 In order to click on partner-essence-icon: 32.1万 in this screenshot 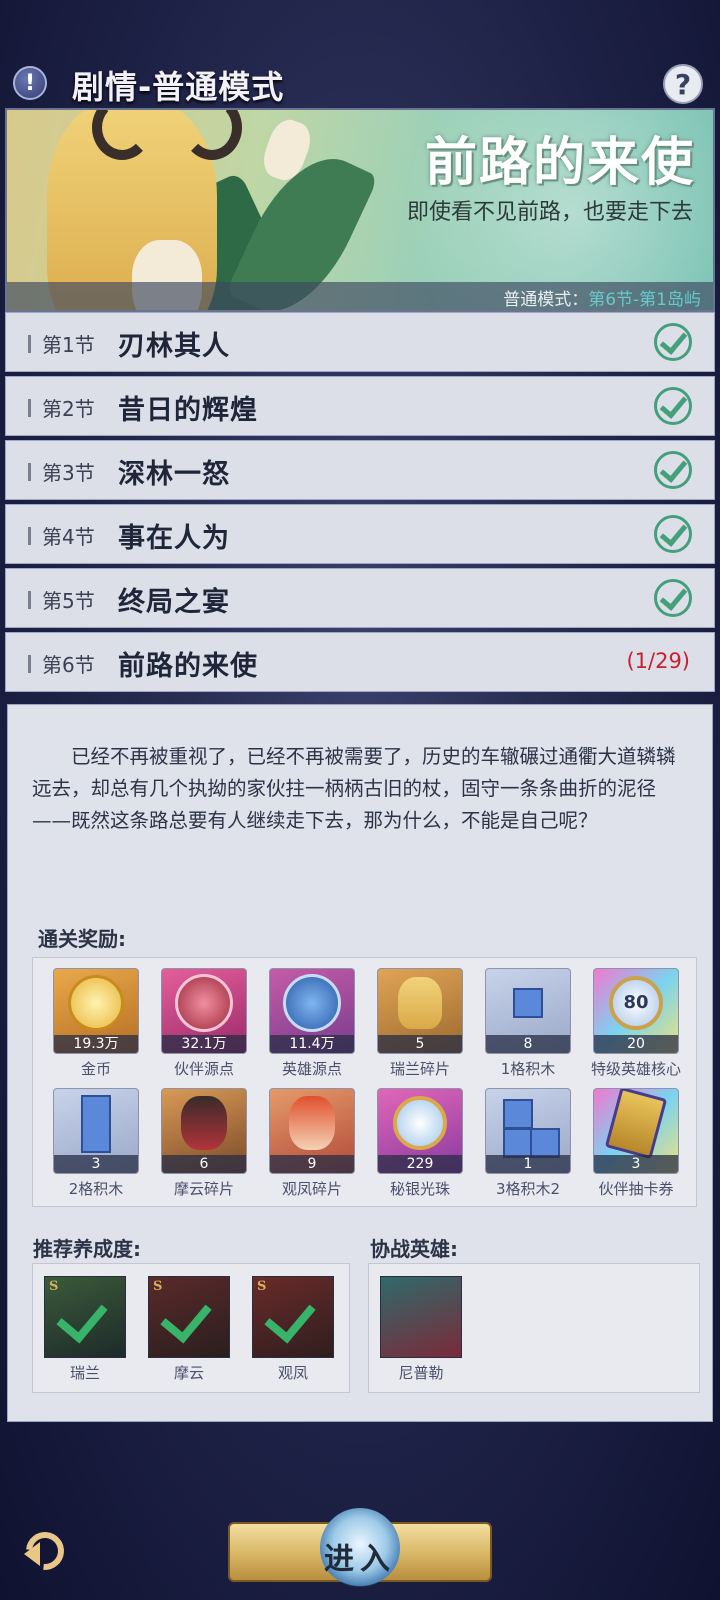, I will do `click(204, 1011)`.